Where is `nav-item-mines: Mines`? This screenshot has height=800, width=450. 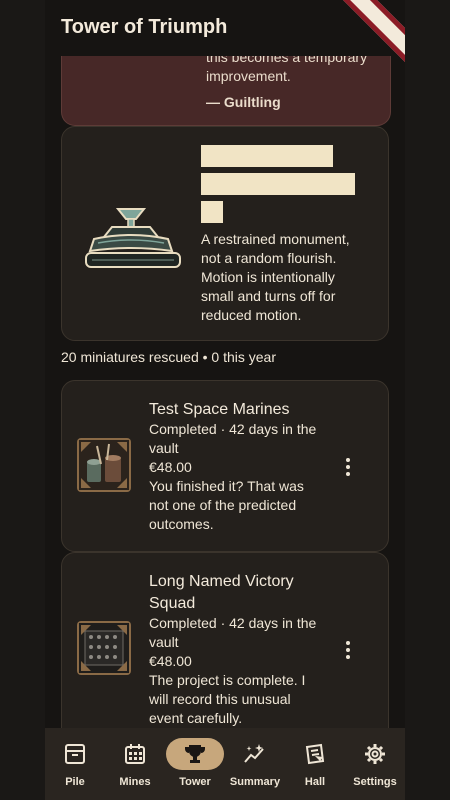 nav-item-mines: Mines is located at coordinates (135, 764).